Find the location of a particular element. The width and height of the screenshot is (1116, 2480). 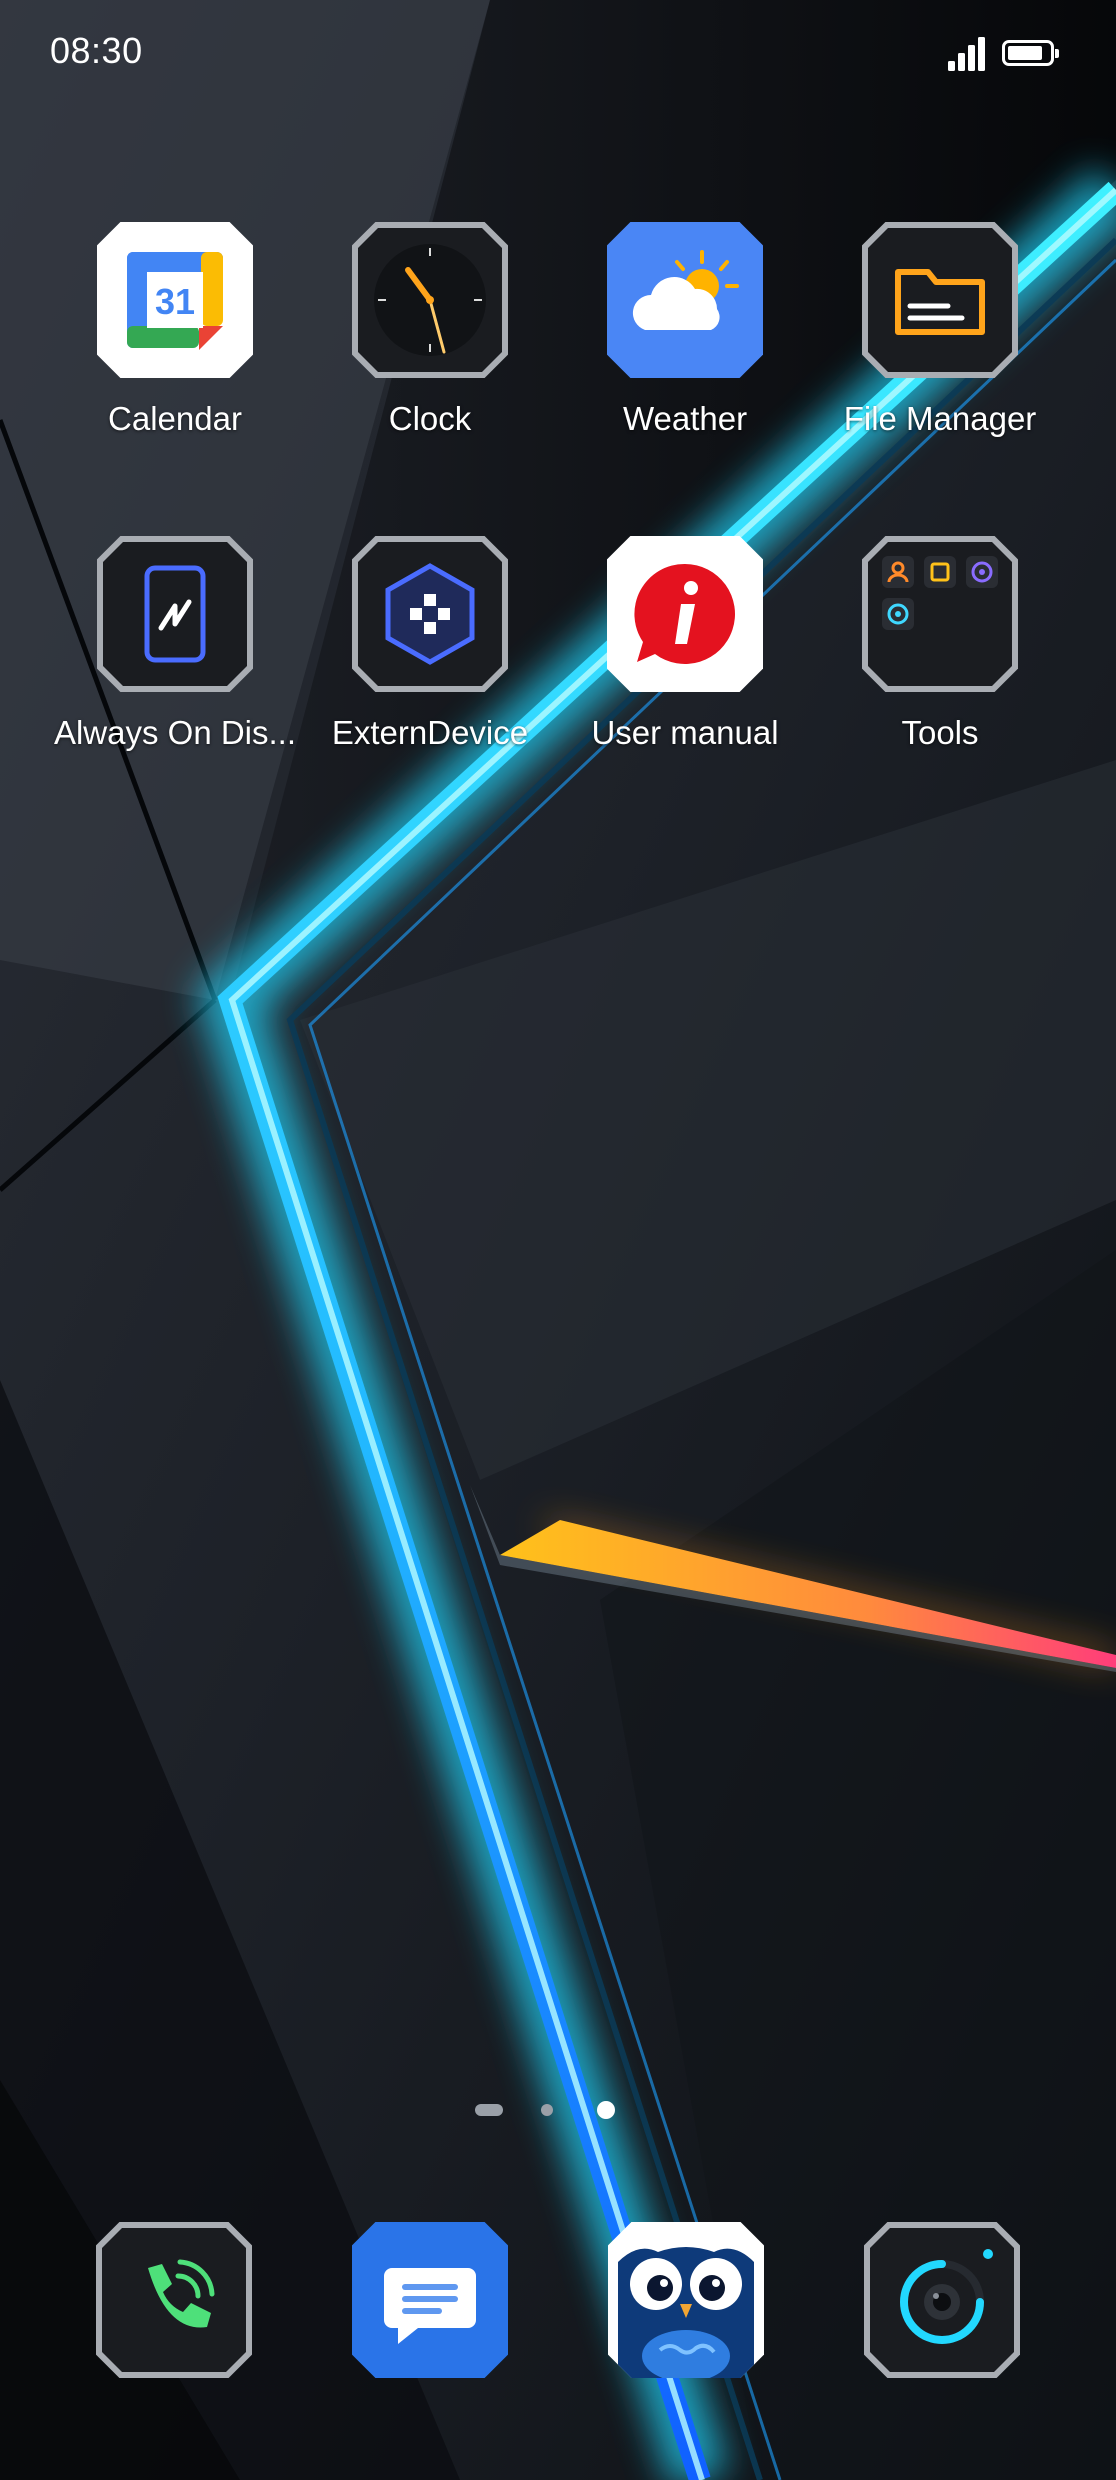

app-clock: Clock is located at coordinates (430, 342).